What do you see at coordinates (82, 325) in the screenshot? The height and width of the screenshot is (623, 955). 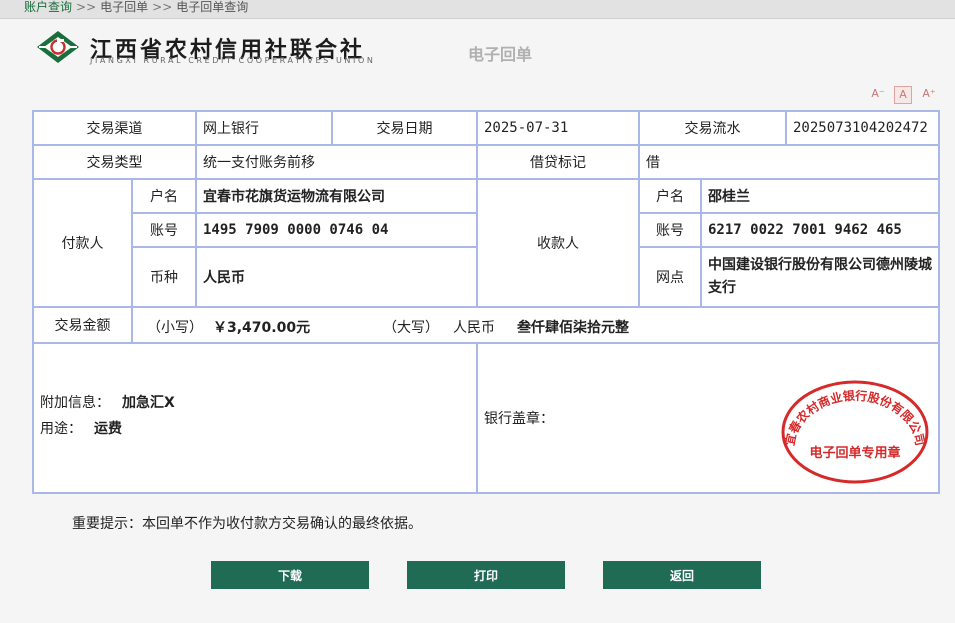 I see `amount-label: 交易金额` at bounding box center [82, 325].